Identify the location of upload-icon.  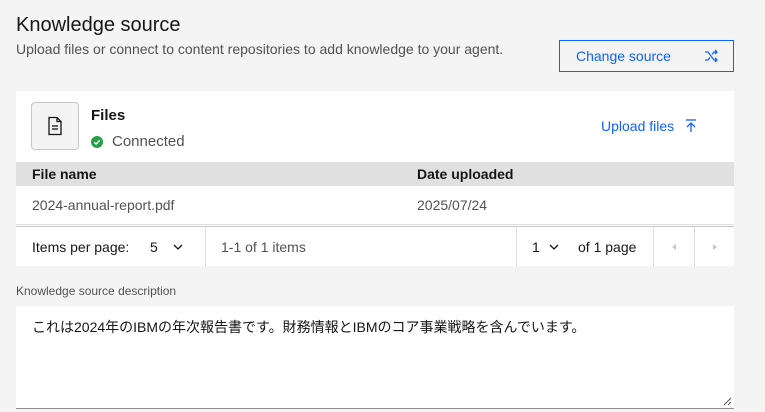
(691, 125).